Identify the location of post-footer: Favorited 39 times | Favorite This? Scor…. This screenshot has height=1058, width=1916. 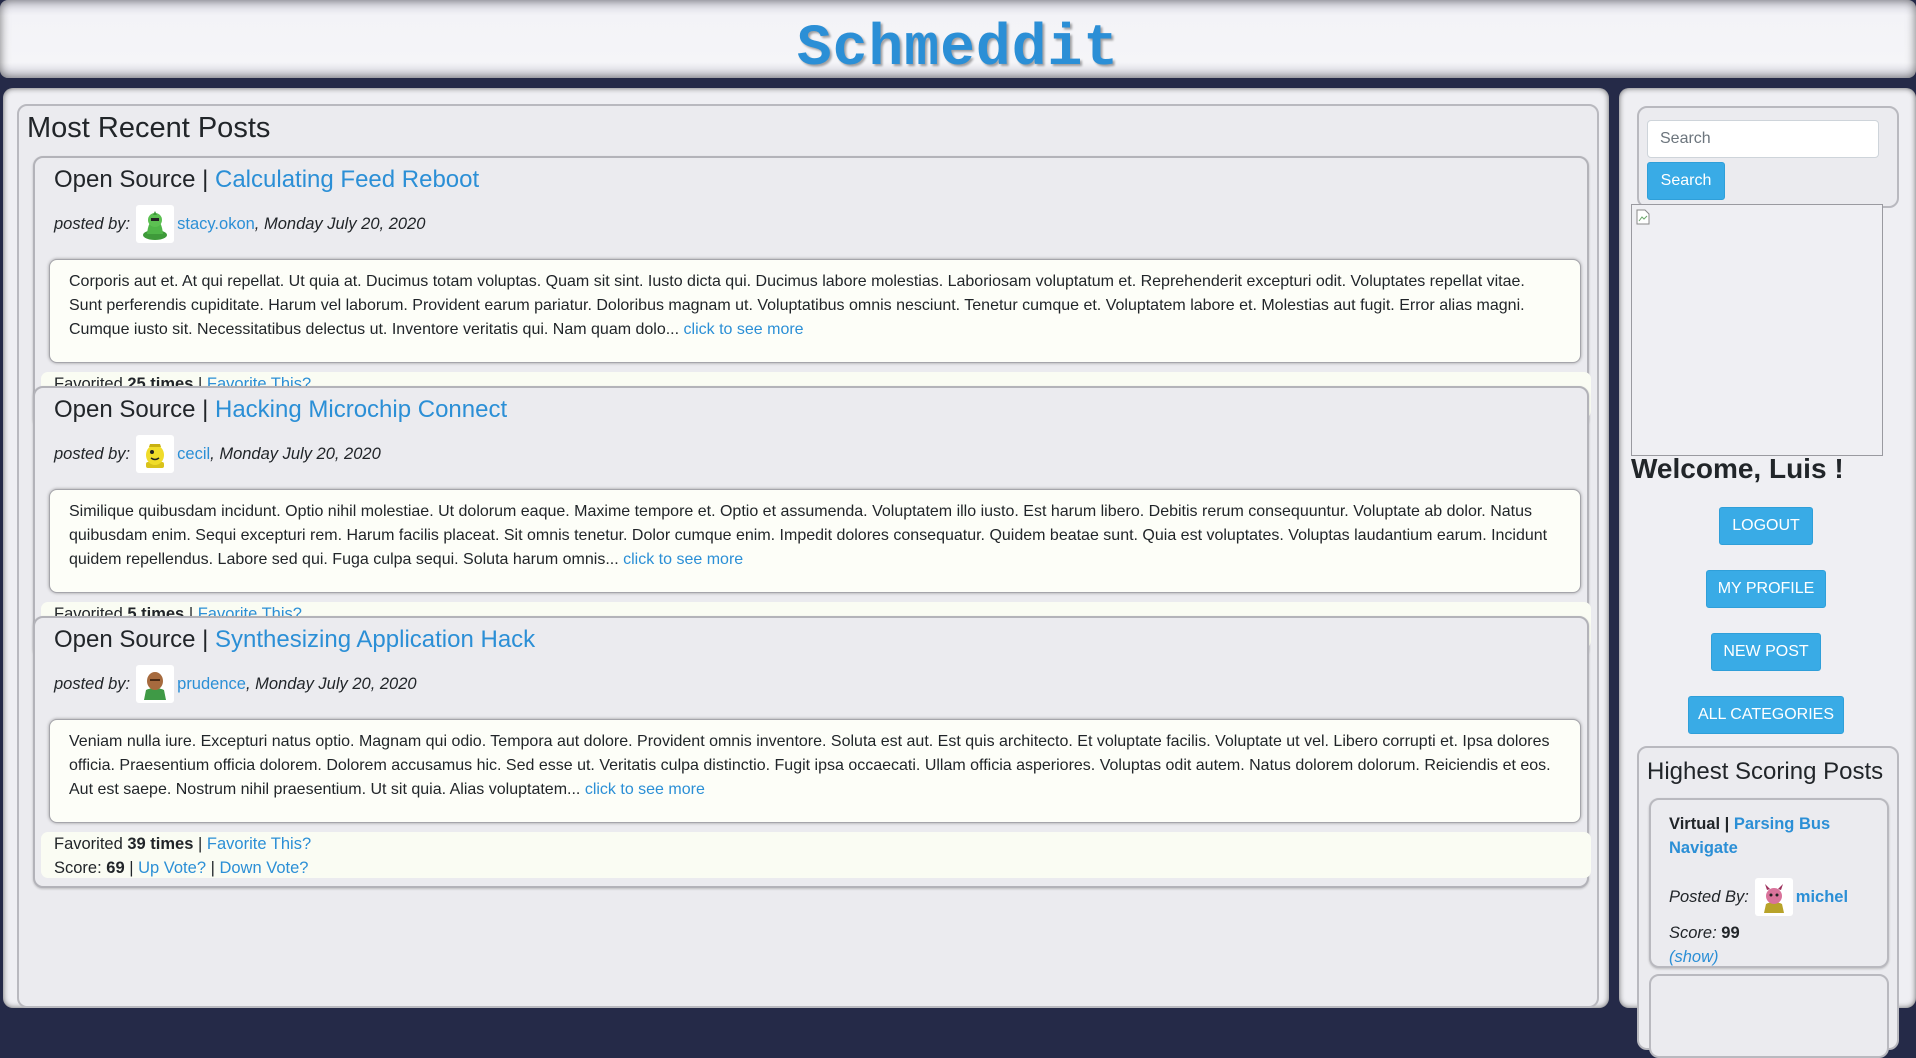
(816, 855).